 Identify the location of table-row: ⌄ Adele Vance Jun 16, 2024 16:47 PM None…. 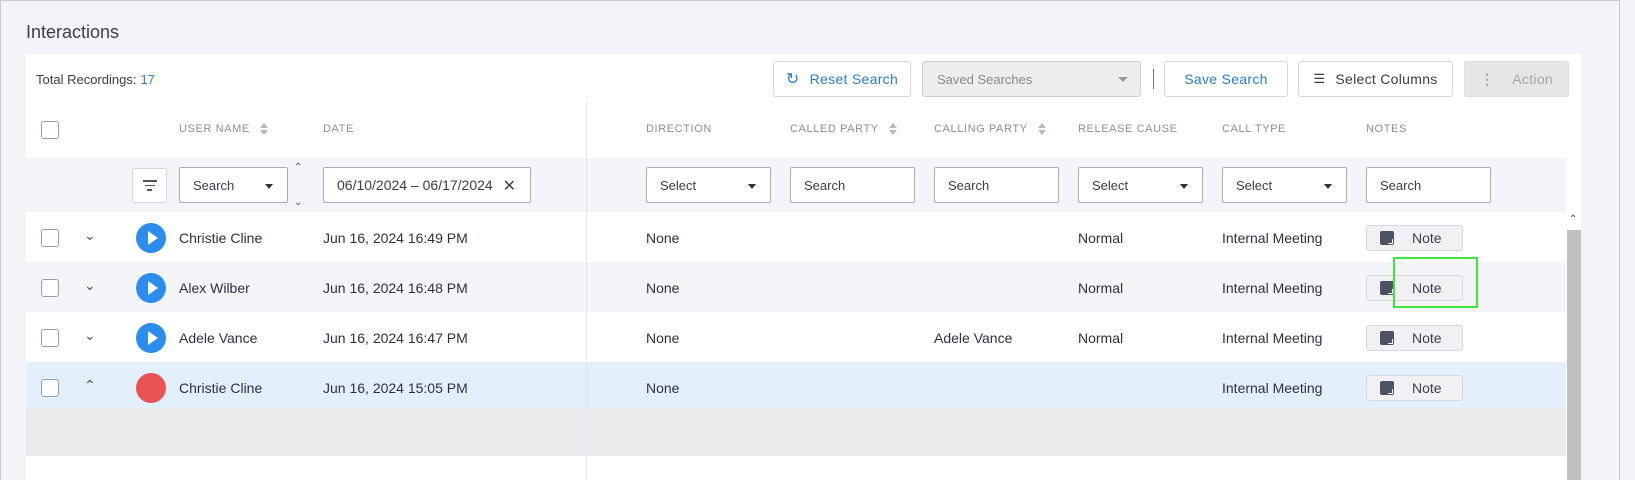
(796, 338).